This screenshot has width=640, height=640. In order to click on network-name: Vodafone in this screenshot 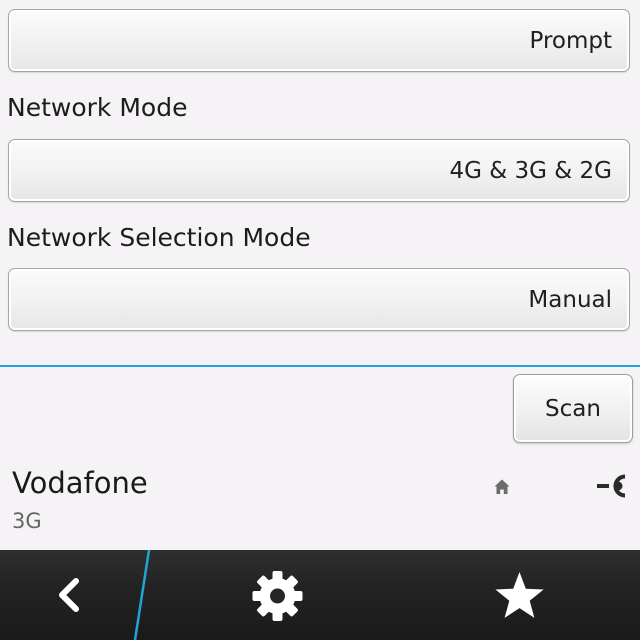, I will do `click(80, 483)`.